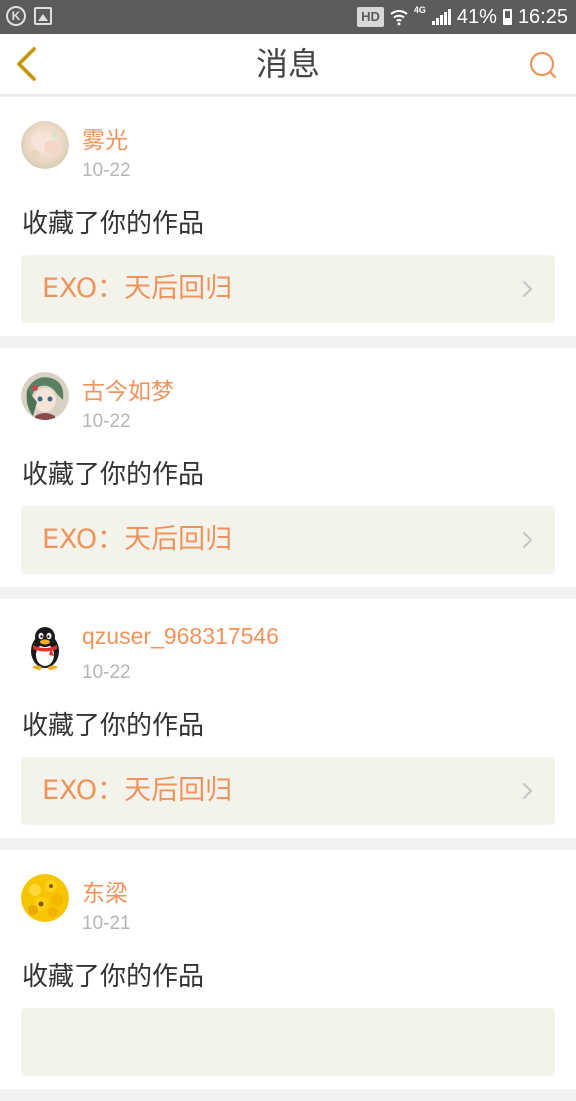  I want to click on work-link, so click(288, 1042).